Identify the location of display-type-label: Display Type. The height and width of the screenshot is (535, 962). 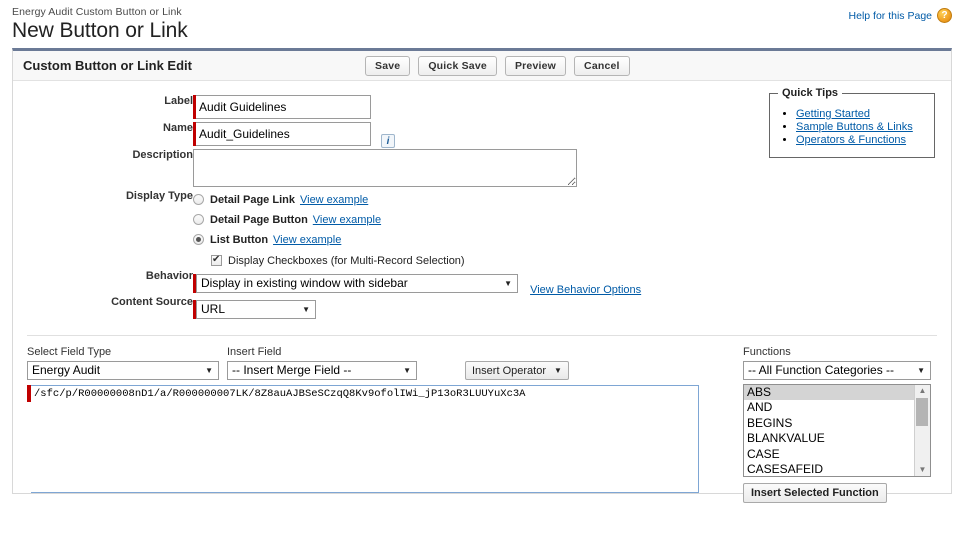
(159, 196).